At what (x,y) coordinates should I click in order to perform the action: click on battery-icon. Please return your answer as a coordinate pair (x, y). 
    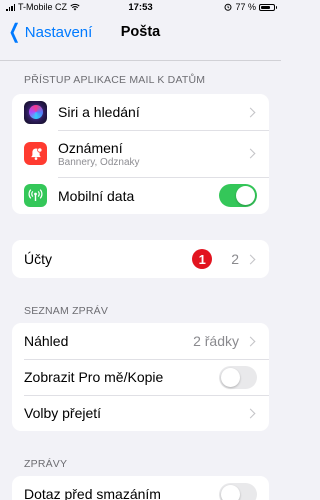
    Looking at the image, I should click on (268, 7).